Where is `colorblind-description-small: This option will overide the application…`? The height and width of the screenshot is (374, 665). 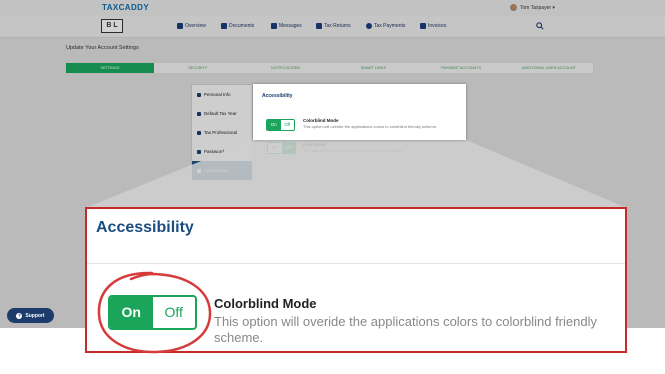 colorblind-description-small: This option will overide the application… is located at coordinates (370, 126).